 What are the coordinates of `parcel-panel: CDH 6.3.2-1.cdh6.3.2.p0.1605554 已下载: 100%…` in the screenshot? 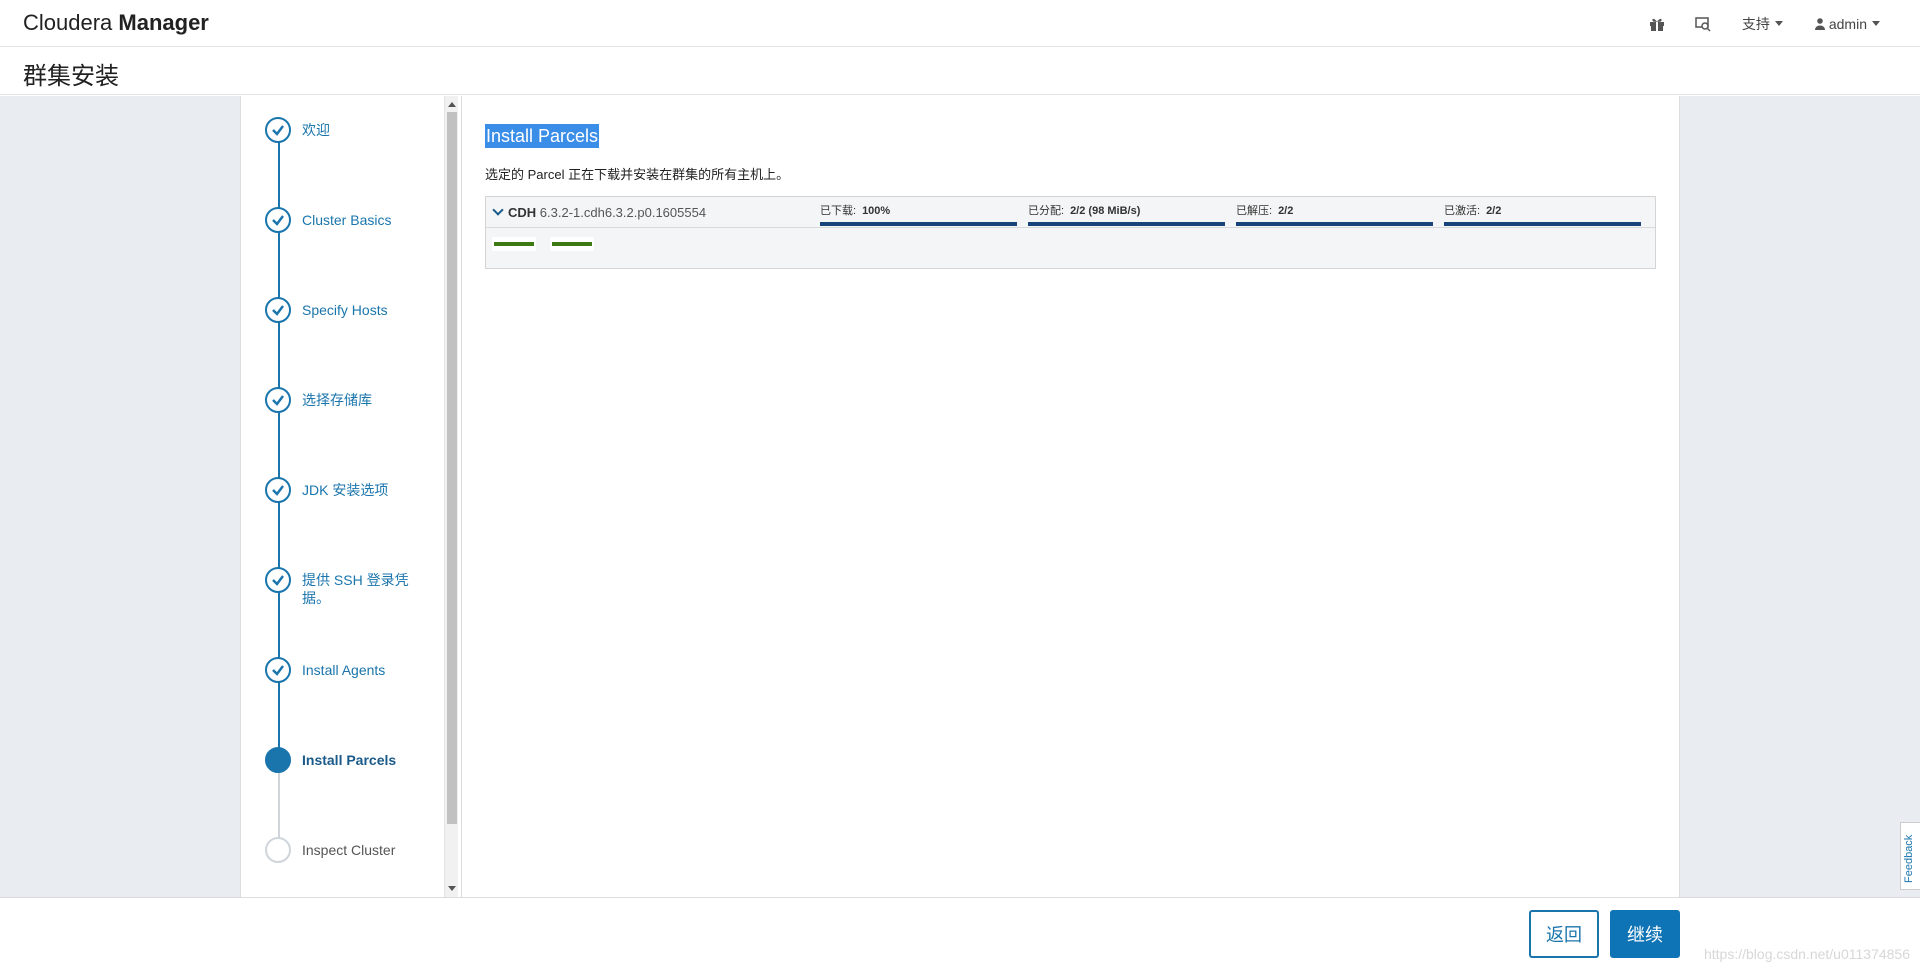 It's located at (1070, 232).